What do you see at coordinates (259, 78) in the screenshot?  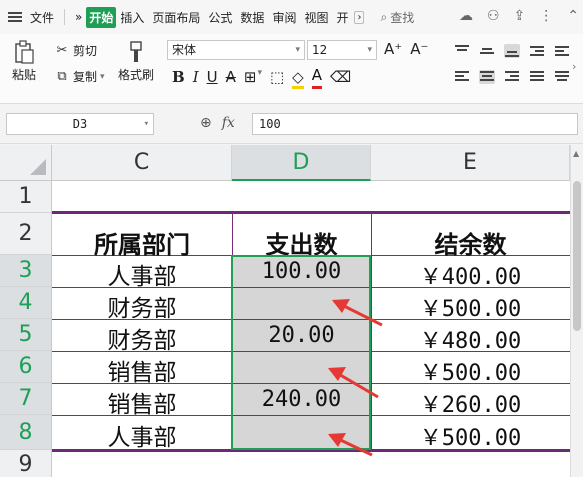 I see `borders-dropdown-icon: ▾` at bounding box center [259, 78].